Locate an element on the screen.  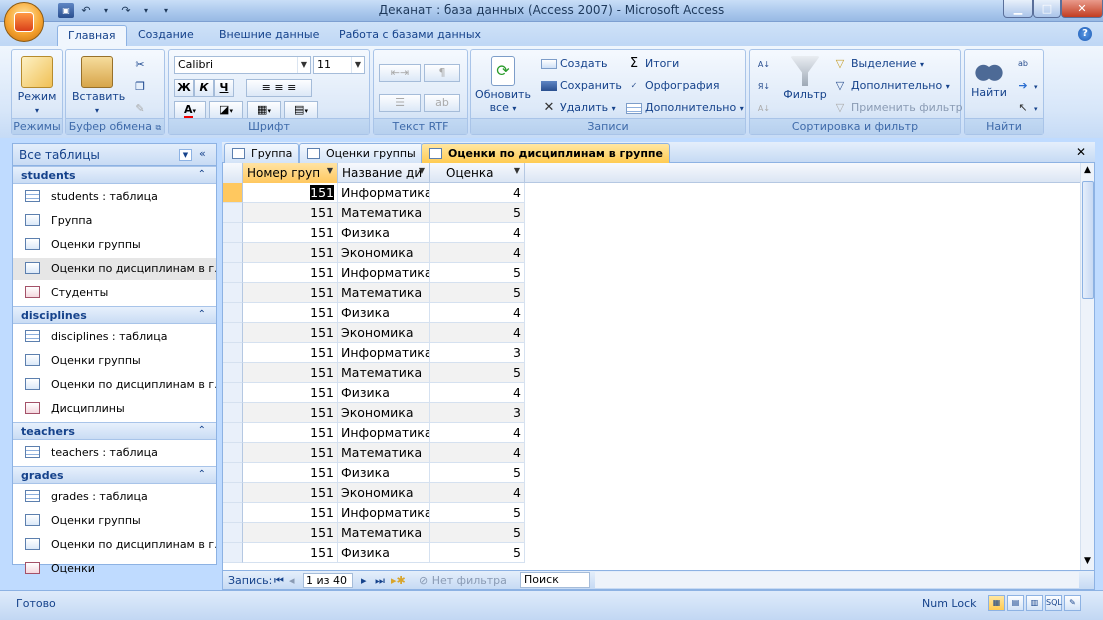
highlight-button: ab is located at coordinates (442, 103).